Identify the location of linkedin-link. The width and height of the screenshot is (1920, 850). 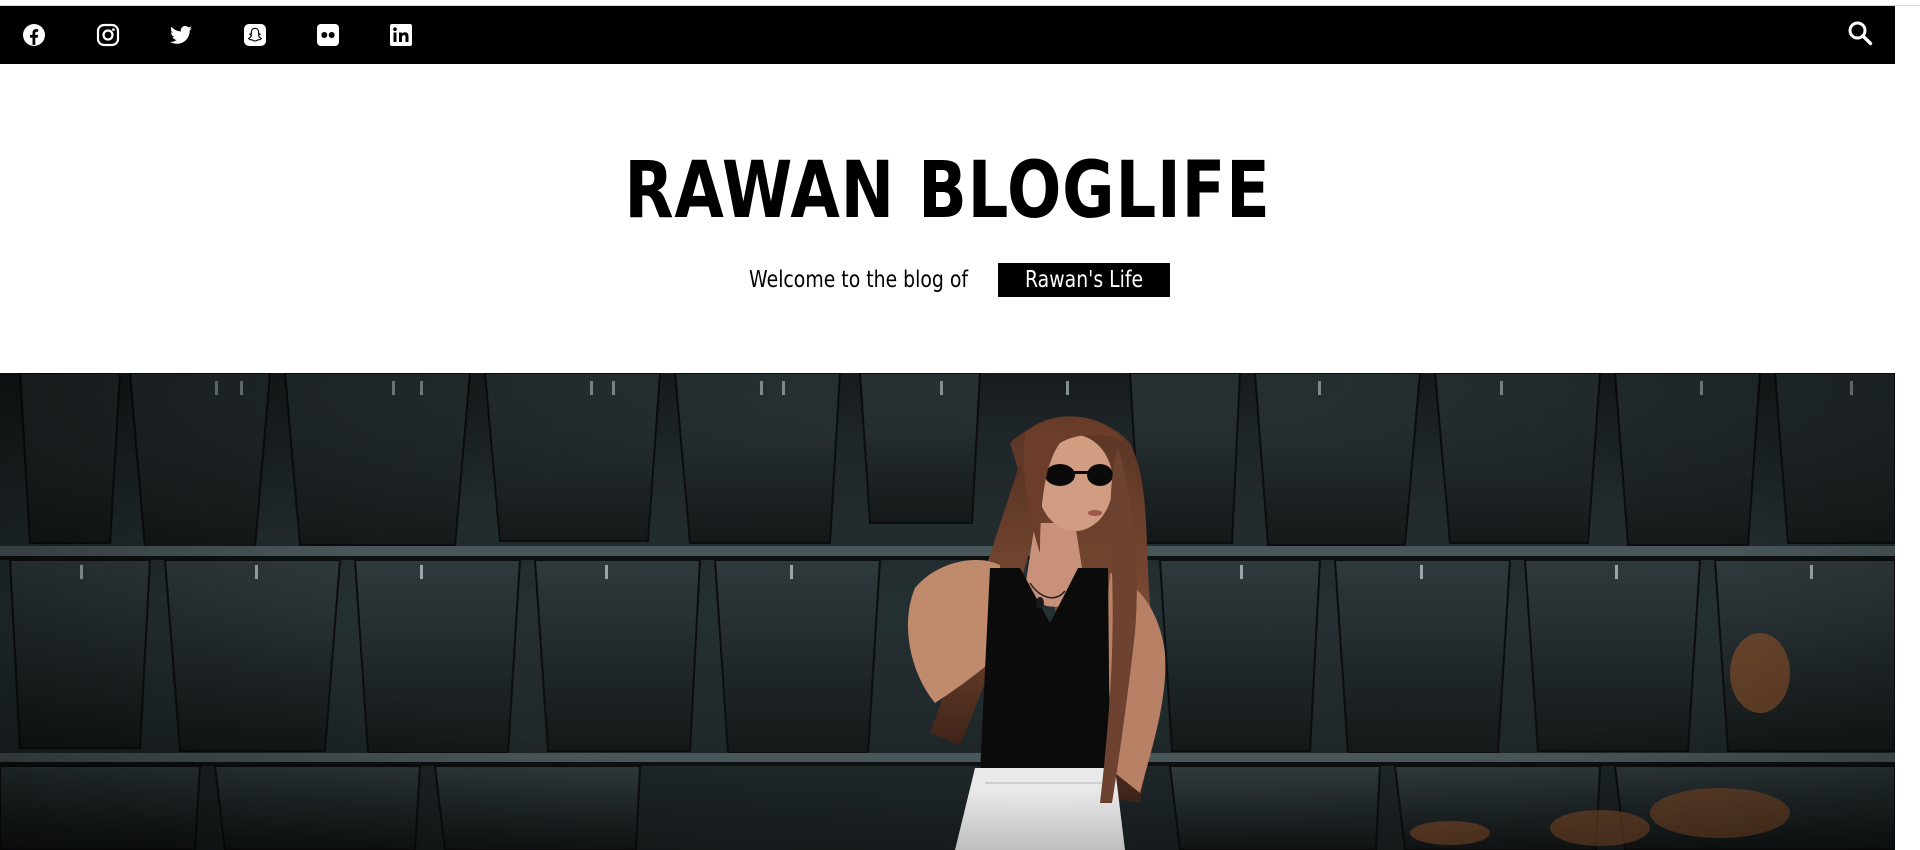
(401, 35).